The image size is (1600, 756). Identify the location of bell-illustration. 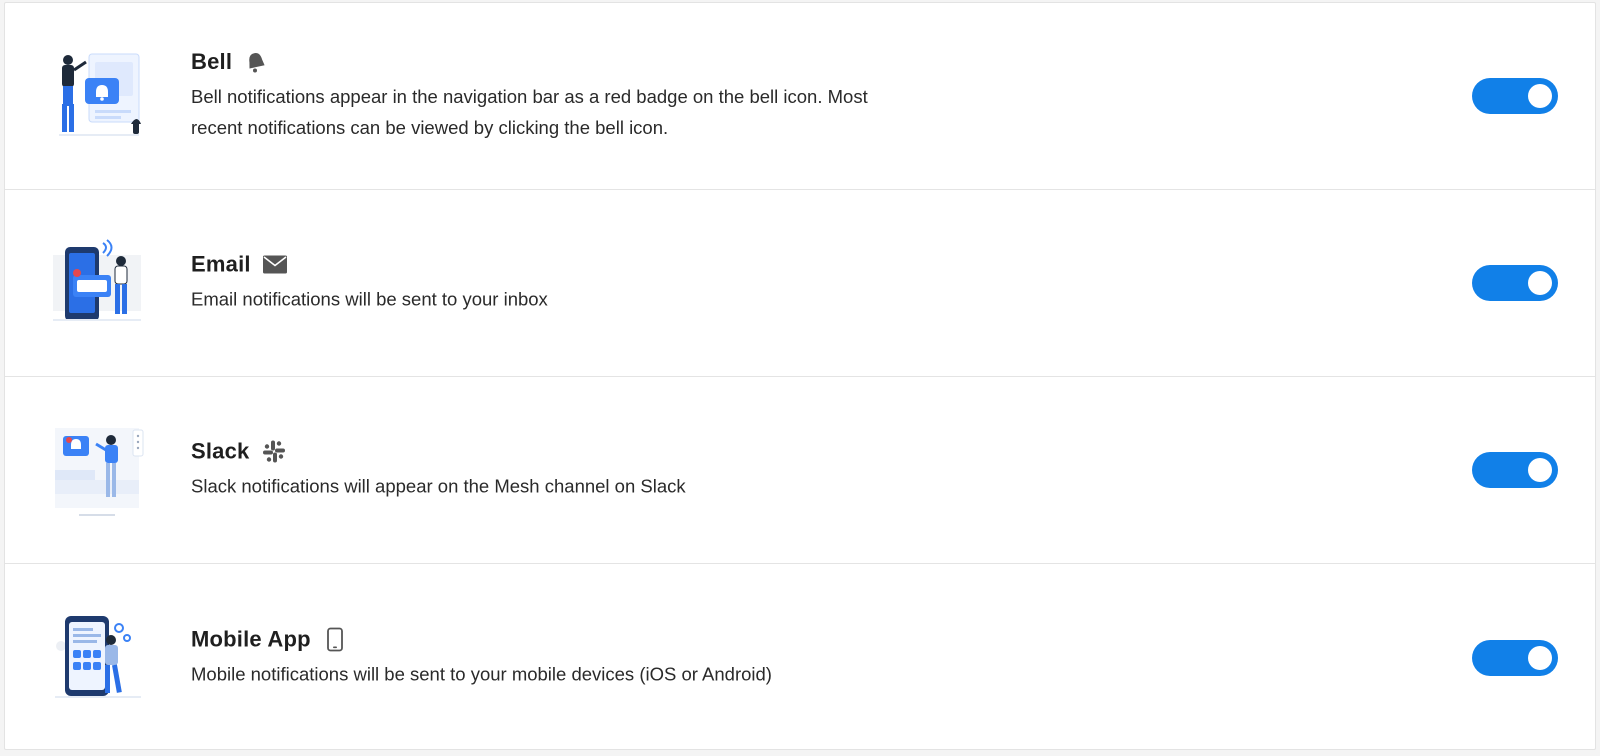
(97, 96).